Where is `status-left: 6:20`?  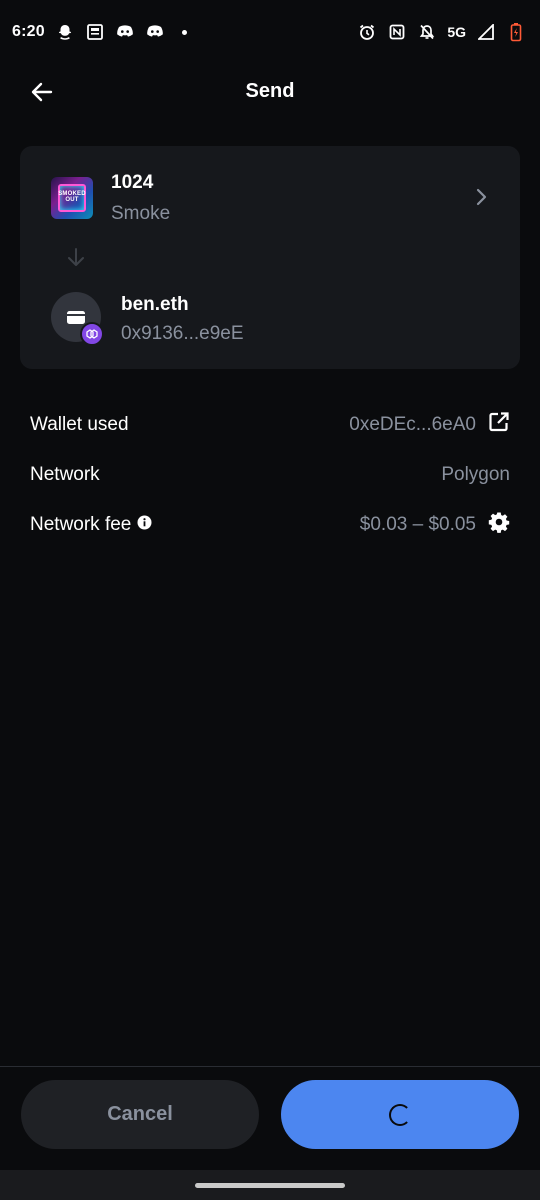 status-left: 6:20 is located at coordinates (103, 32).